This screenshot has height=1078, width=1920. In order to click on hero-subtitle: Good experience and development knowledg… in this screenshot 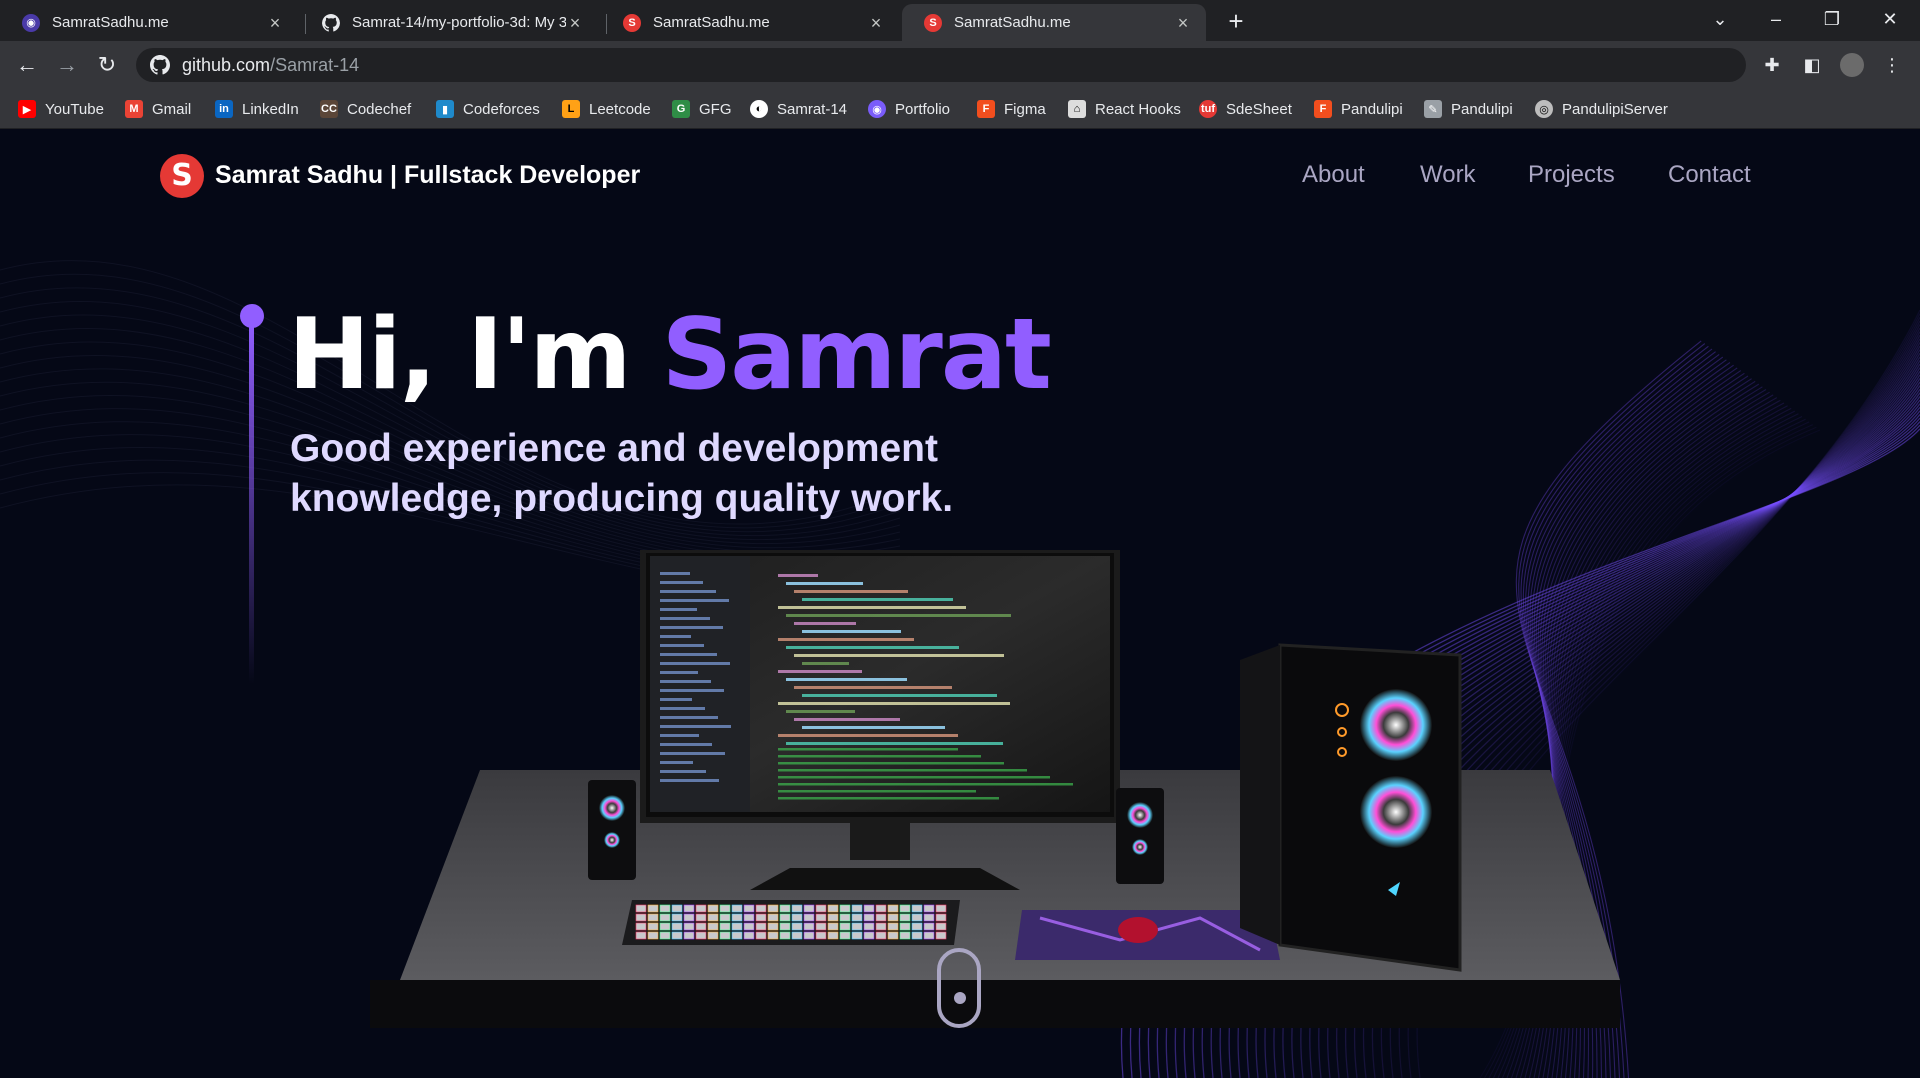, I will do `click(650, 474)`.